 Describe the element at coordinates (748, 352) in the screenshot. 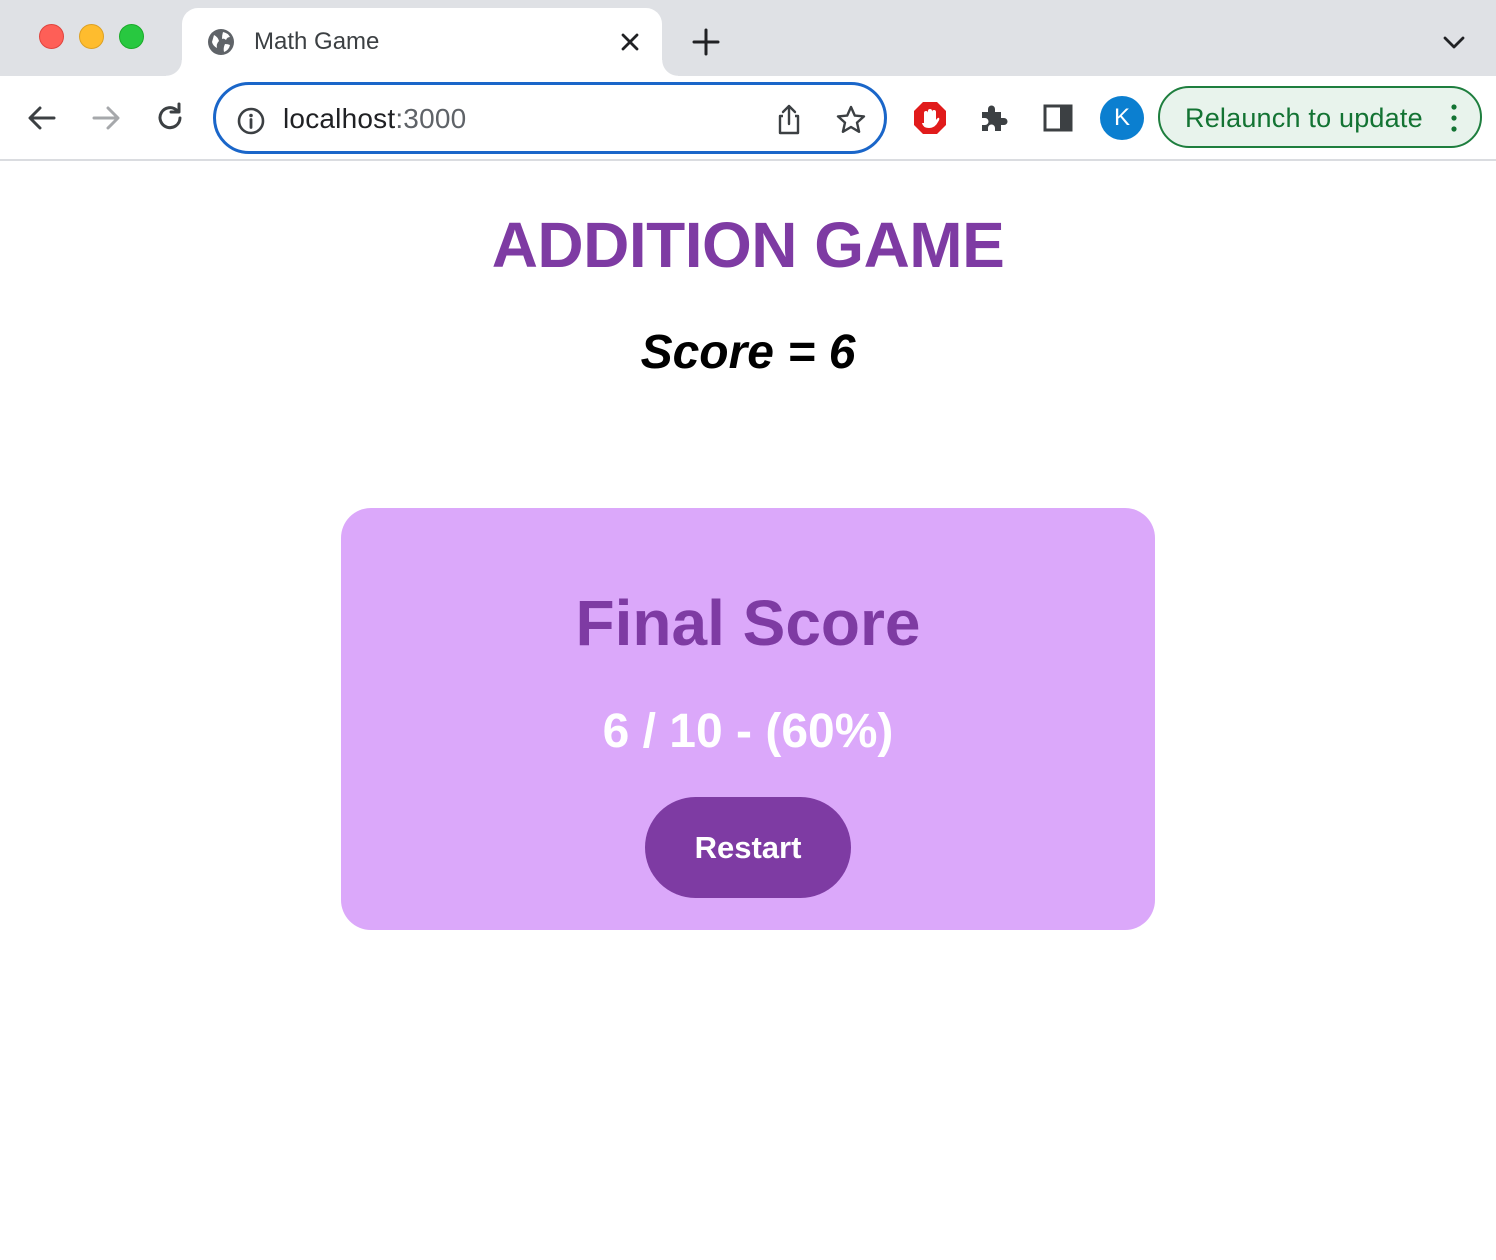

I see `score-display: Score = 6` at that location.